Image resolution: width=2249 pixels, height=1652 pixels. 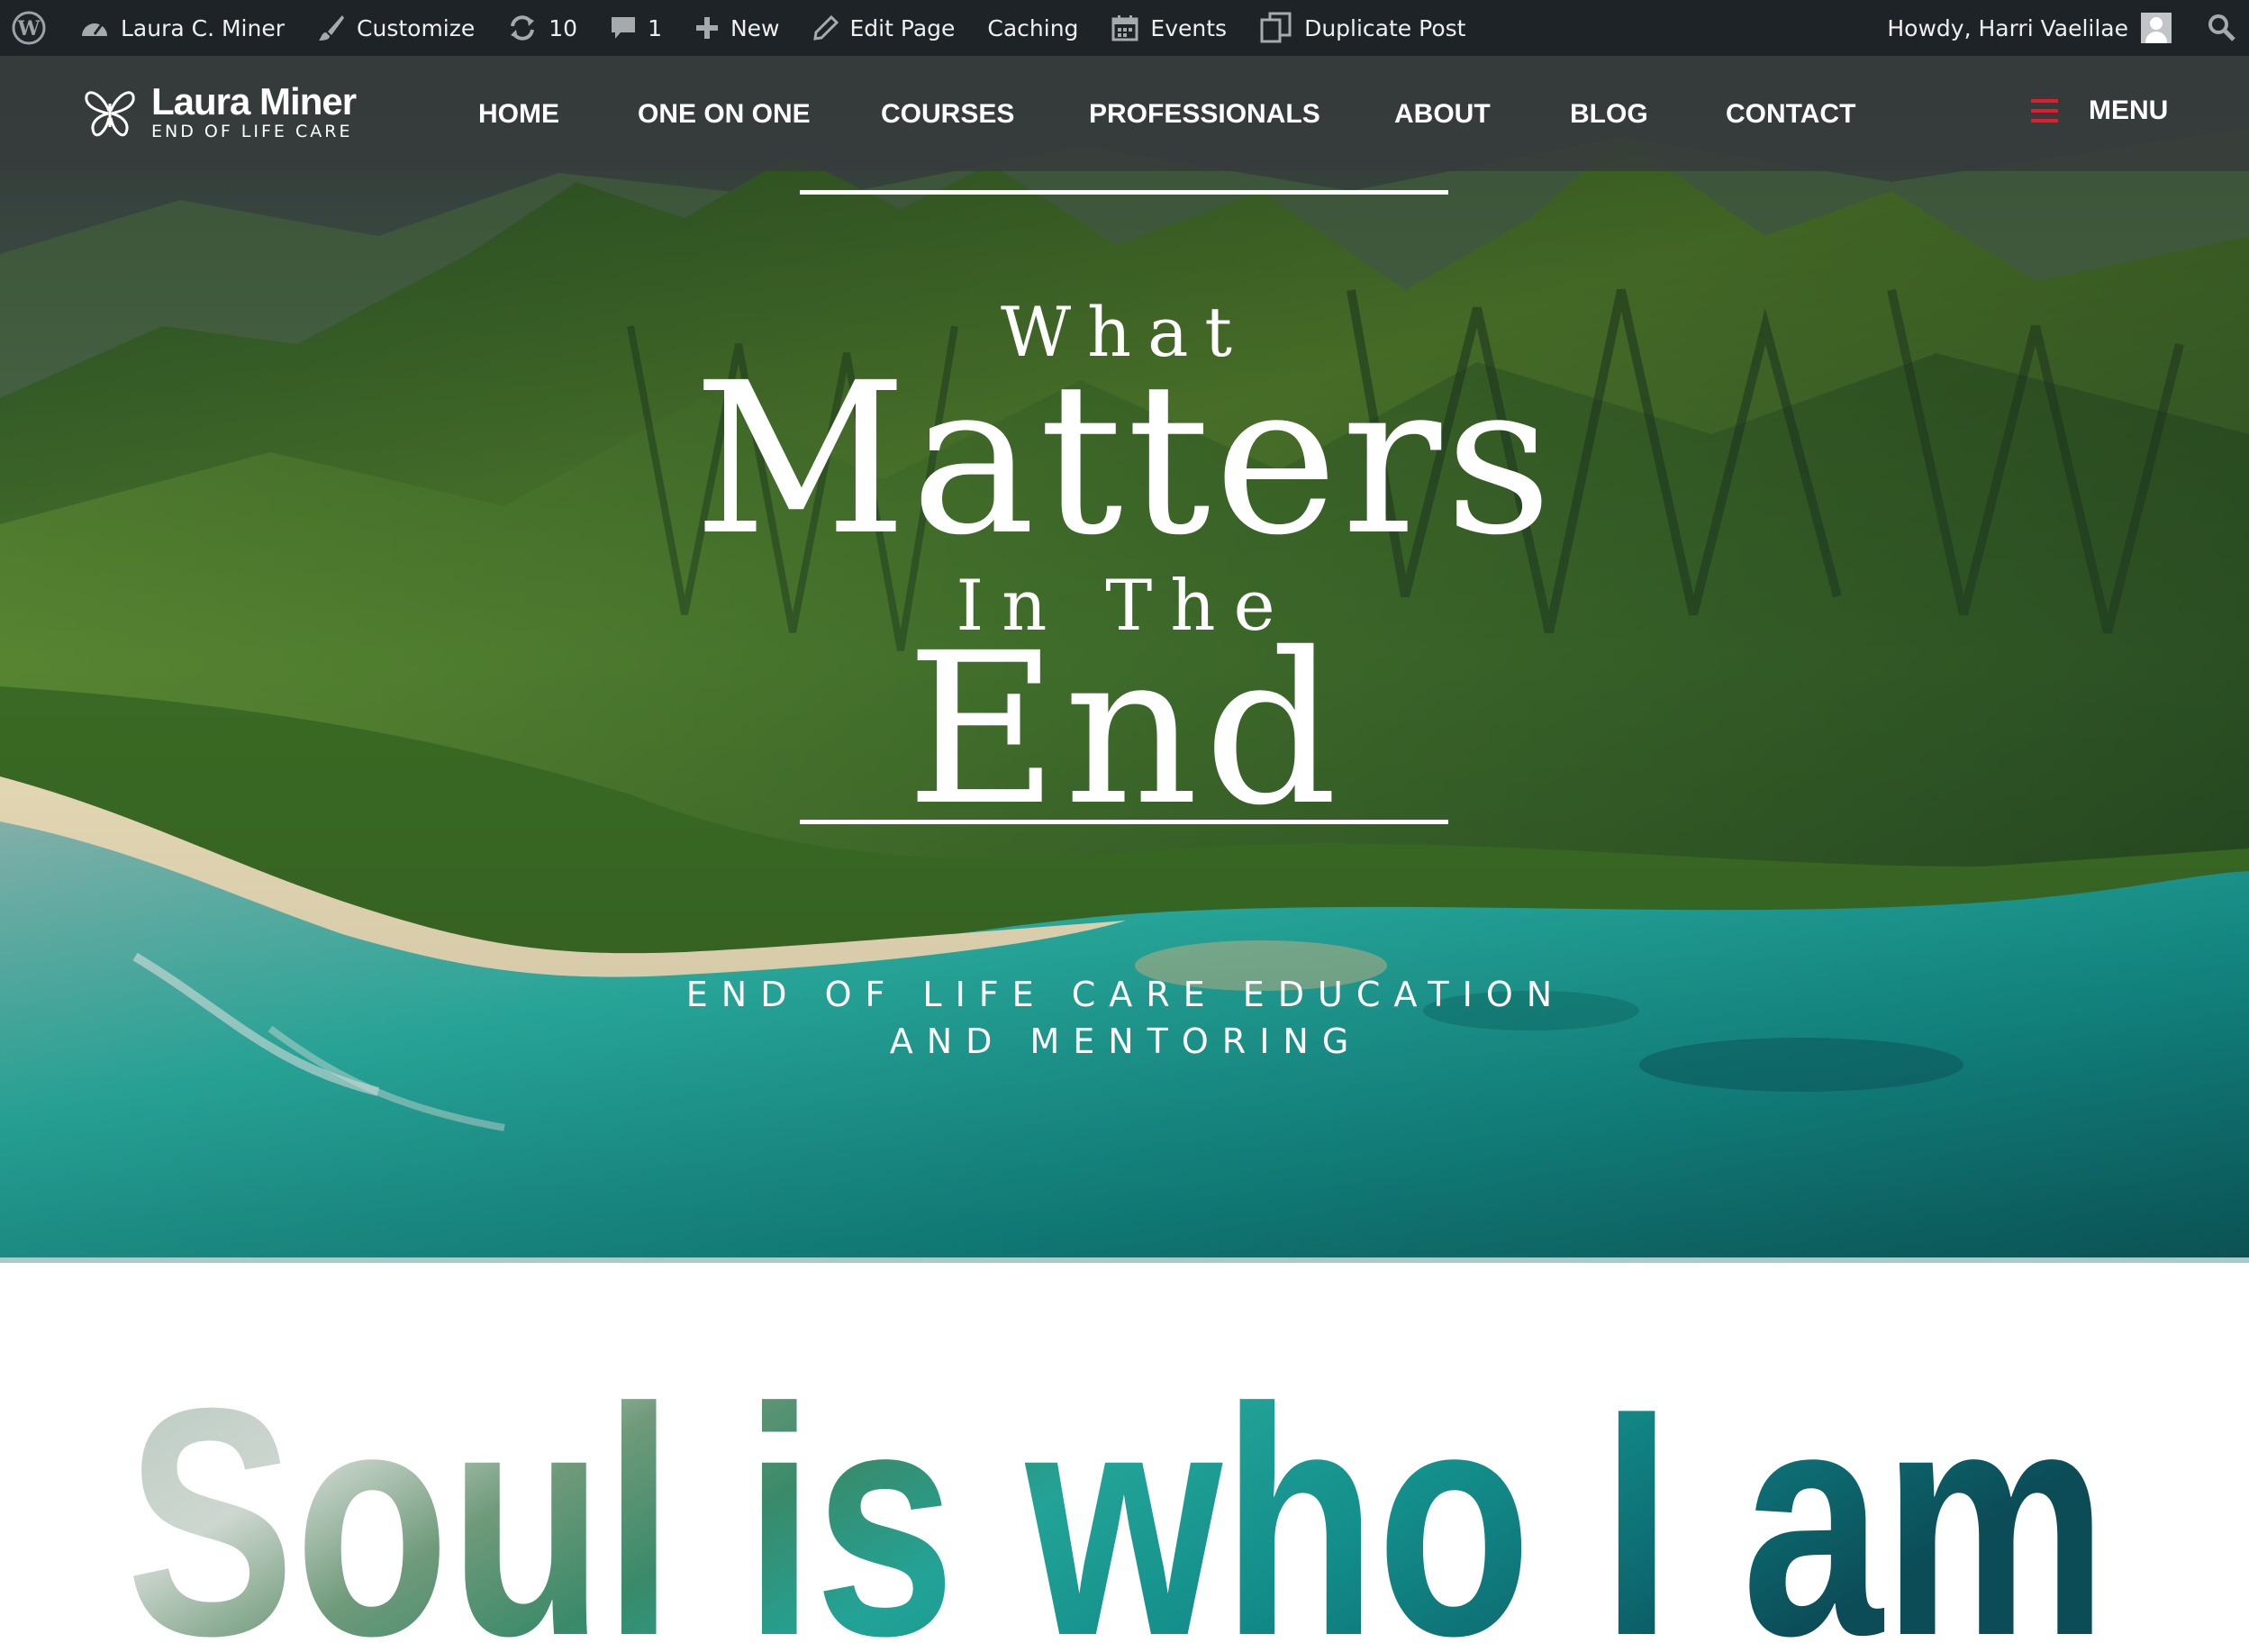 I want to click on howdy-text: Howdy, Harri Vaelilae, so click(x=2007, y=27).